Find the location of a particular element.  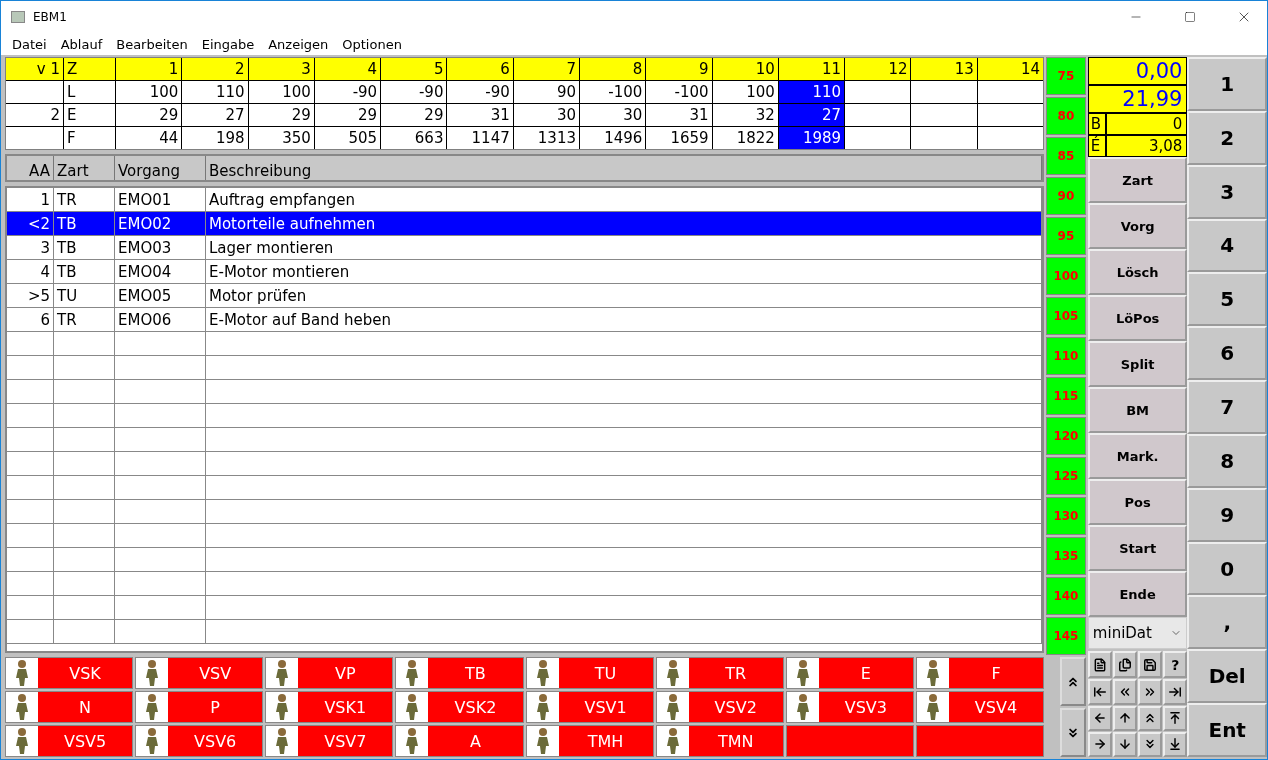

tool-button: TU is located at coordinates (589, 673).